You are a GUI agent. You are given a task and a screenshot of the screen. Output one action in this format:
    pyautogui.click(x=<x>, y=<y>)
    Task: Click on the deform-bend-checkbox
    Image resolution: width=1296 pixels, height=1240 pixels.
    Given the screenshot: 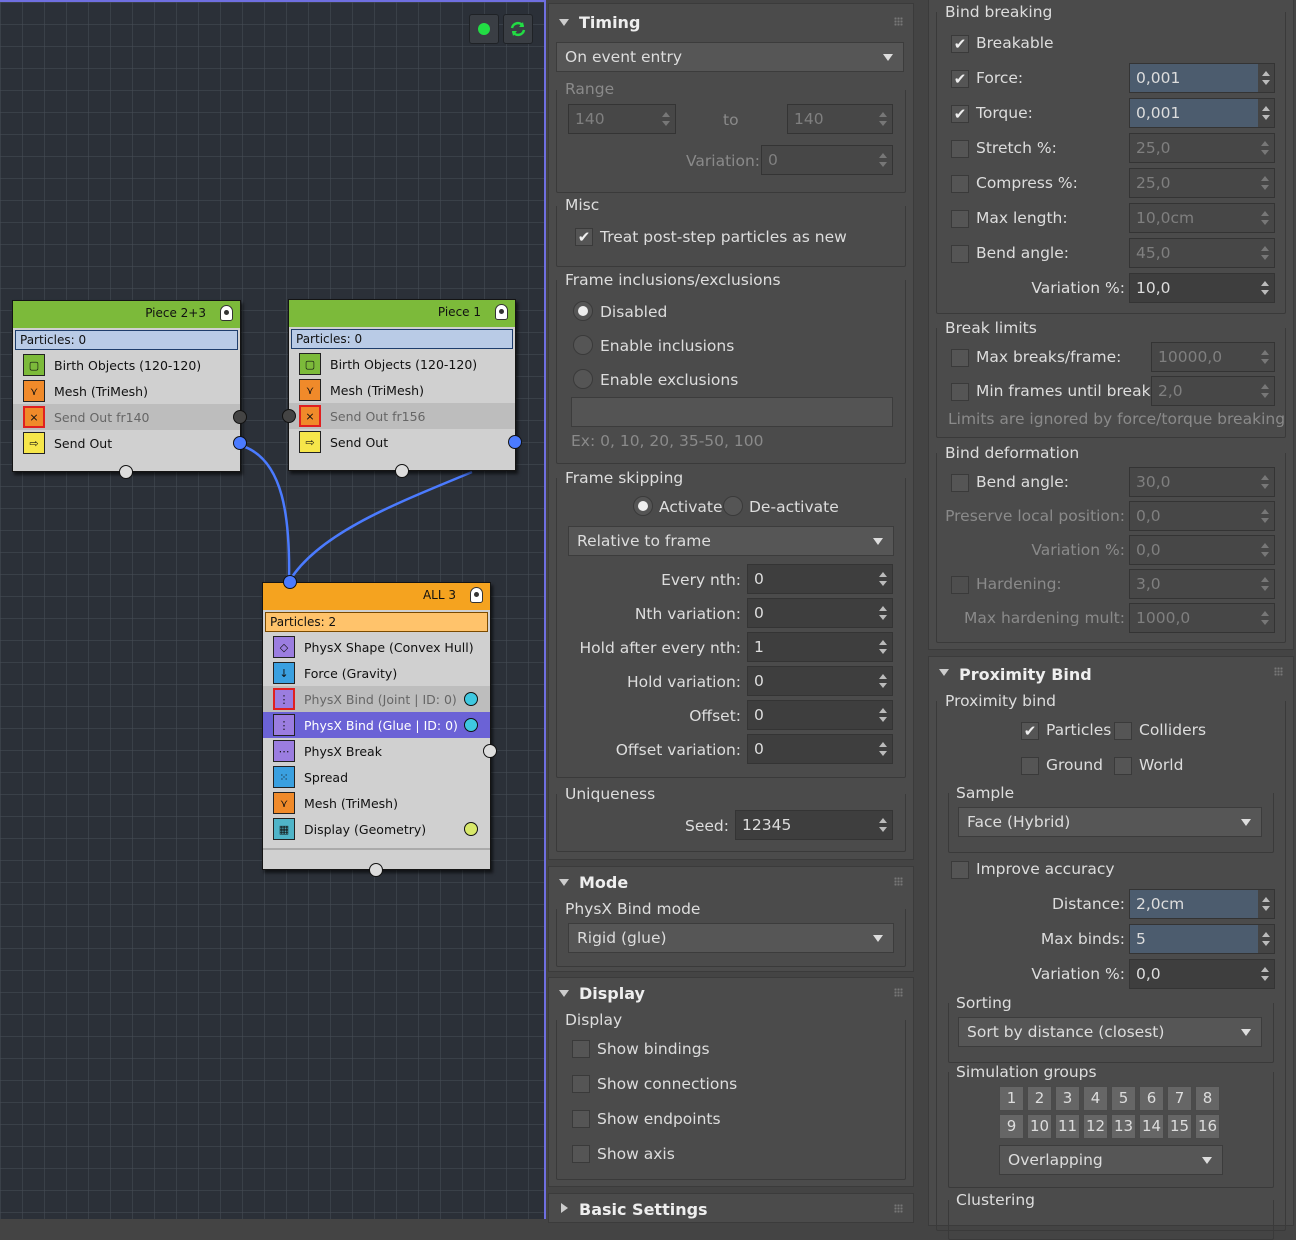 What is the action you would take?
    pyautogui.click(x=960, y=483)
    